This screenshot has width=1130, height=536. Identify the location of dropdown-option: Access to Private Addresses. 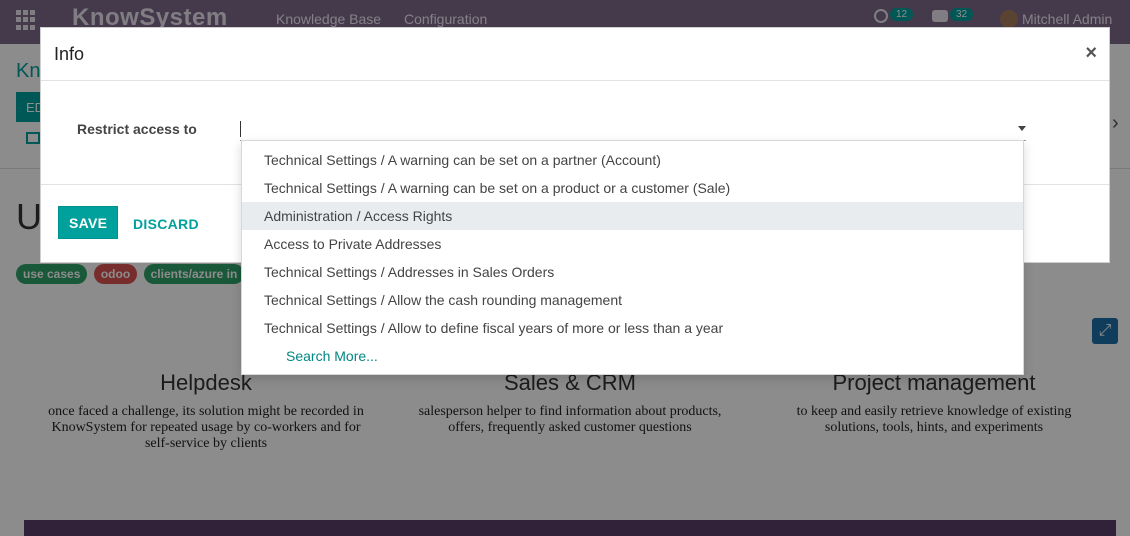
(632, 244).